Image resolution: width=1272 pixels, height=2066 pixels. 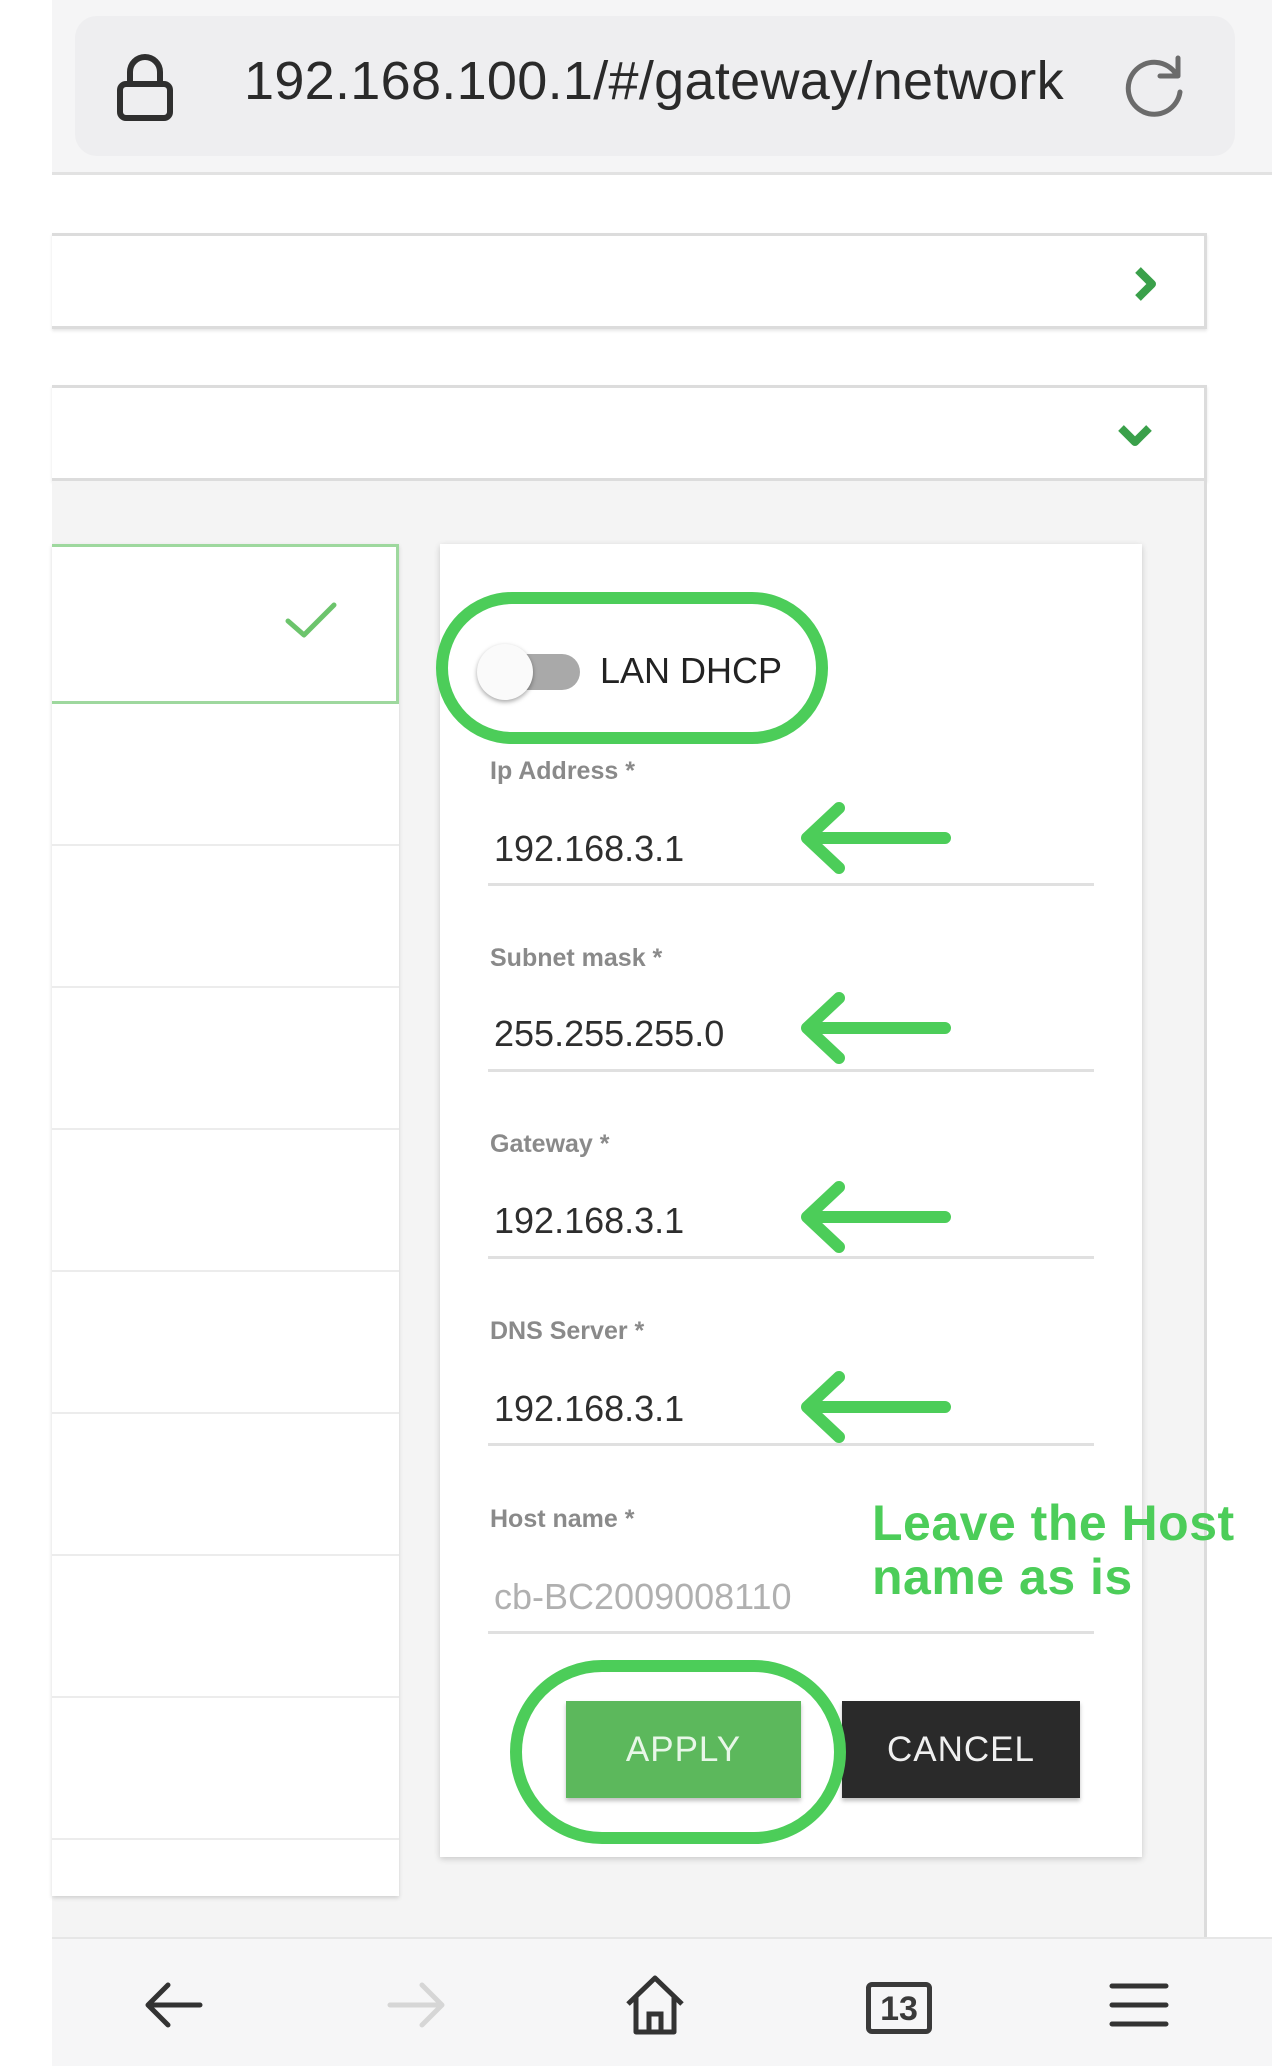 What do you see at coordinates (629, 433) in the screenshot?
I see `expanded-section-header` at bounding box center [629, 433].